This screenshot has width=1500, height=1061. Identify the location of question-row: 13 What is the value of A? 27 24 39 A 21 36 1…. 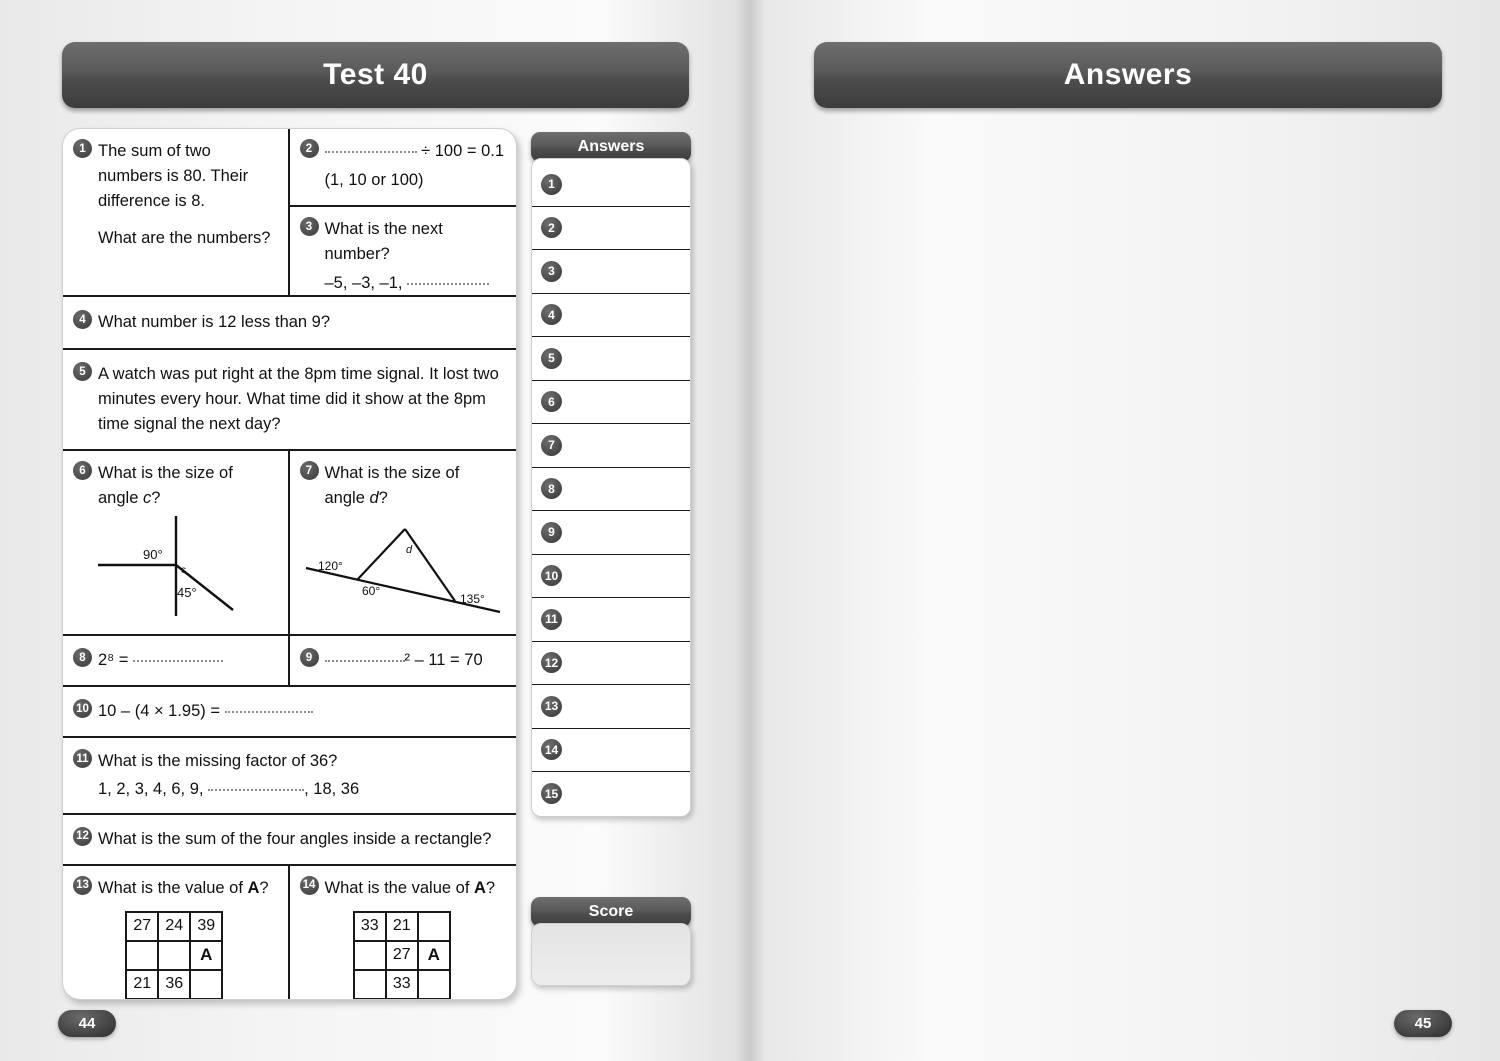
(289, 932).